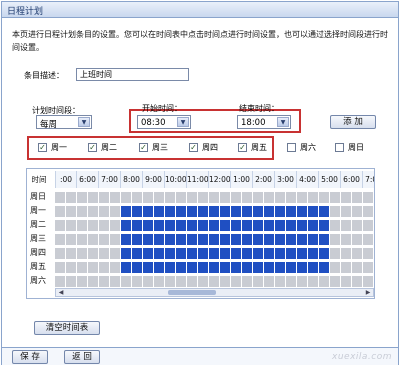 Image resolution: width=400 pixels, height=366 pixels. What do you see at coordinates (198, 179) in the screenshot?
I see `hour-header: 11:00` at bounding box center [198, 179].